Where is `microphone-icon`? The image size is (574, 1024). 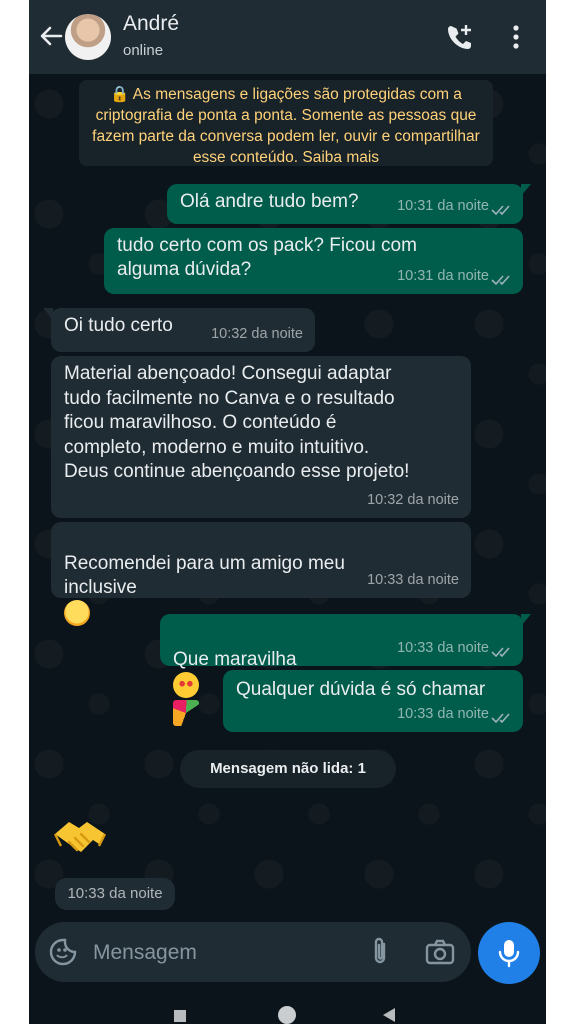 microphone-icon is located at coordinates (509, 954).